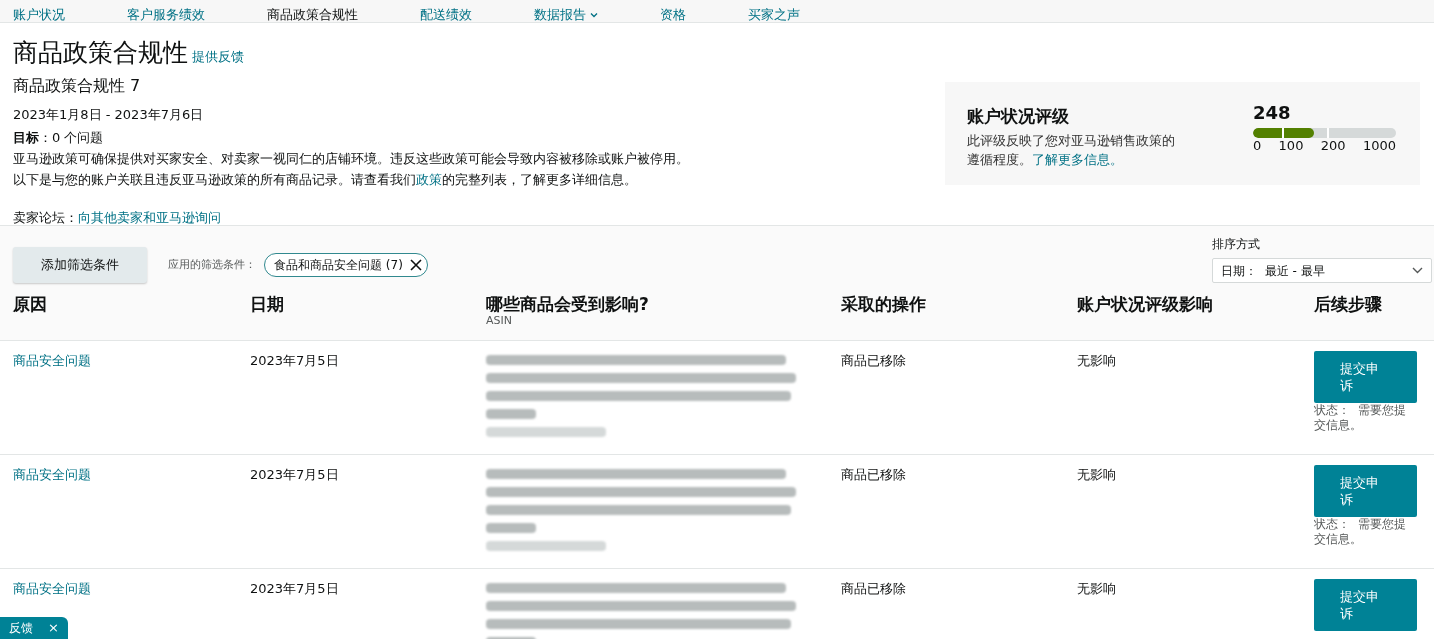 The image size is (1434, 639). What do you see at coordinates (499, 320) in the screenshot?
I see `column-sublabel: ASIN` at bounding box center [499, 320].